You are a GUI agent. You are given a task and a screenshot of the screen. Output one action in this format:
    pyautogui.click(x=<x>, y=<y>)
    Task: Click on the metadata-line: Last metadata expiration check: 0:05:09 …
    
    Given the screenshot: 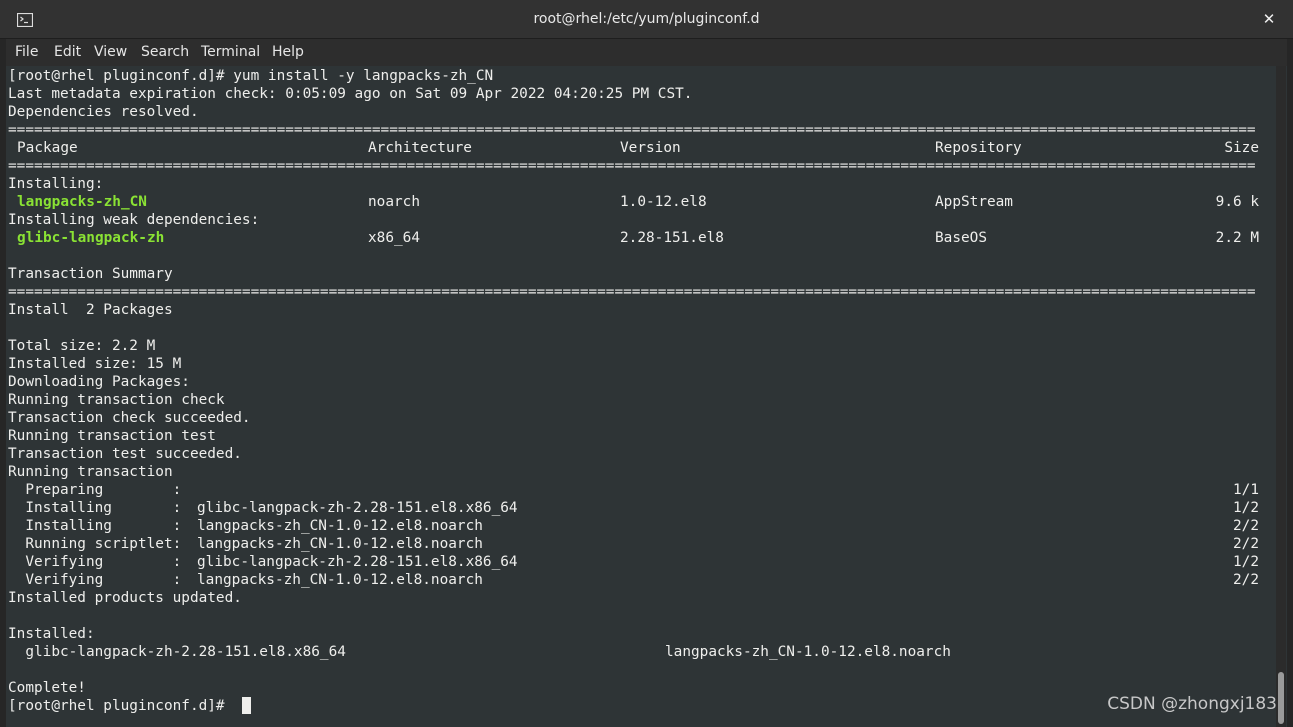 What is the action you would take?
    pyautogui.click(x=350, y=94)
    